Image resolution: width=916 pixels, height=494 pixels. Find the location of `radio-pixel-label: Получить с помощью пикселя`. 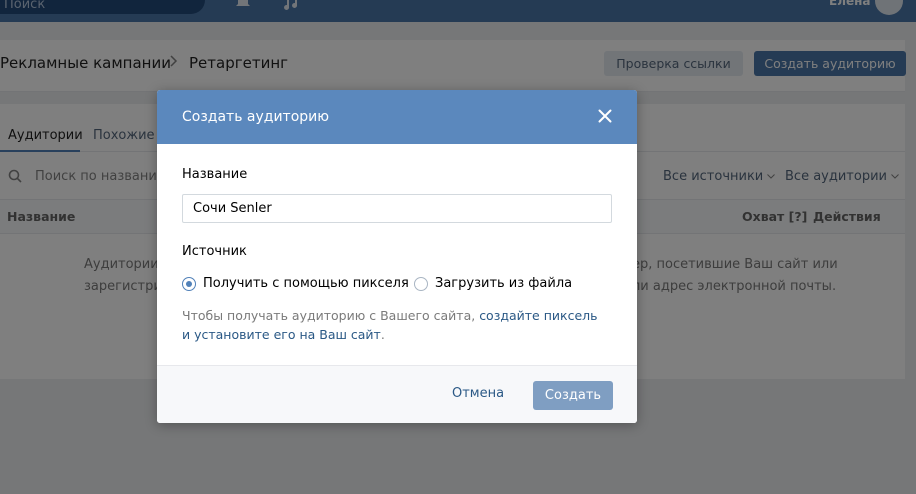

radio-pixel-label: Получить с помощью пикселя is located at coordinates (306, 284).